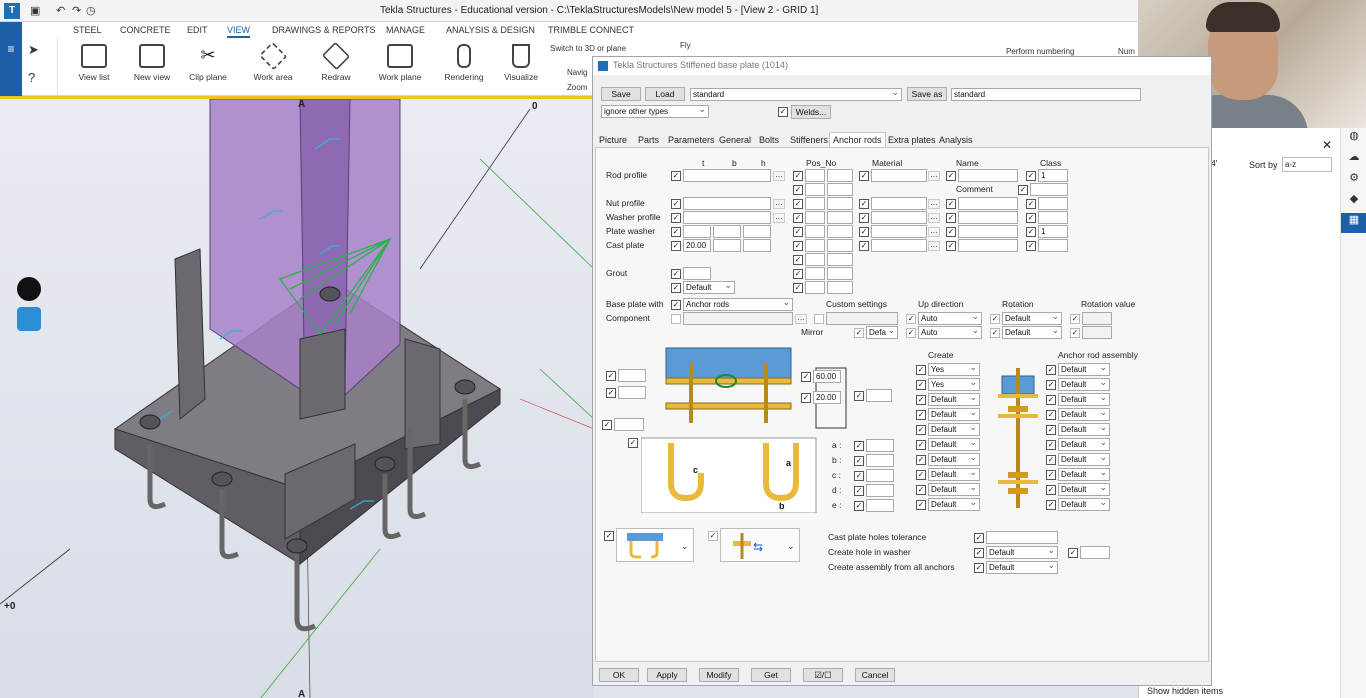  What do you see at coordinates (796, 94) in the screenshot?
I see `load-select: standard` at bounding box center [796, 94].